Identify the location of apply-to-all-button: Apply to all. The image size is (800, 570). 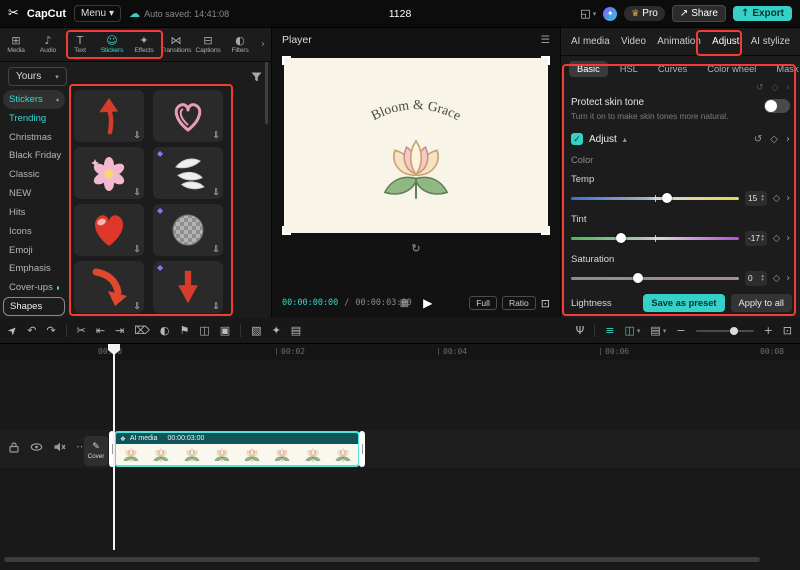
(761, 303).